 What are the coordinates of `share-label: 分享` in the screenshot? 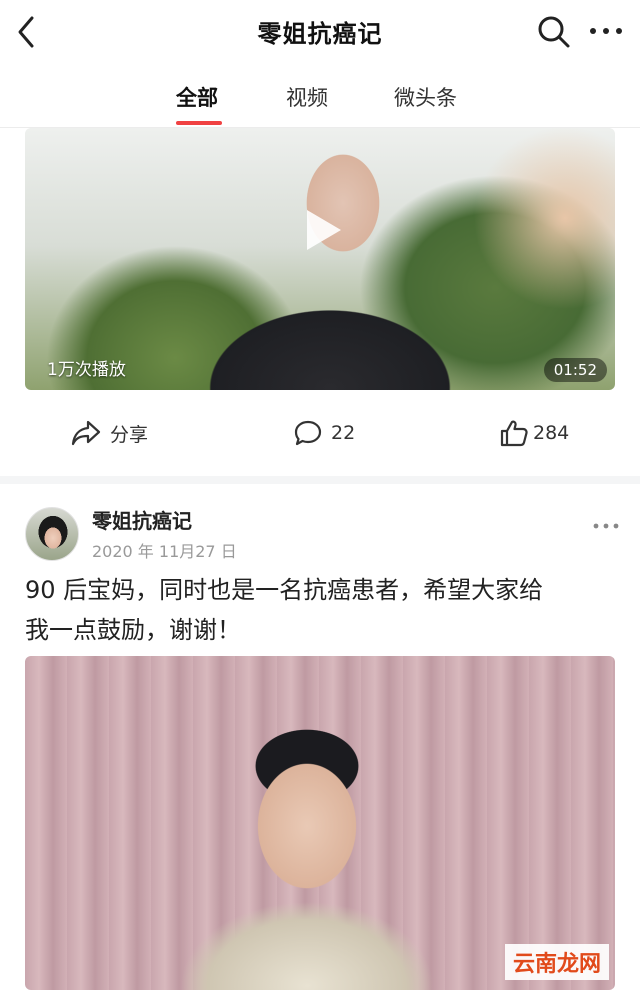 It's located at (129, 434).